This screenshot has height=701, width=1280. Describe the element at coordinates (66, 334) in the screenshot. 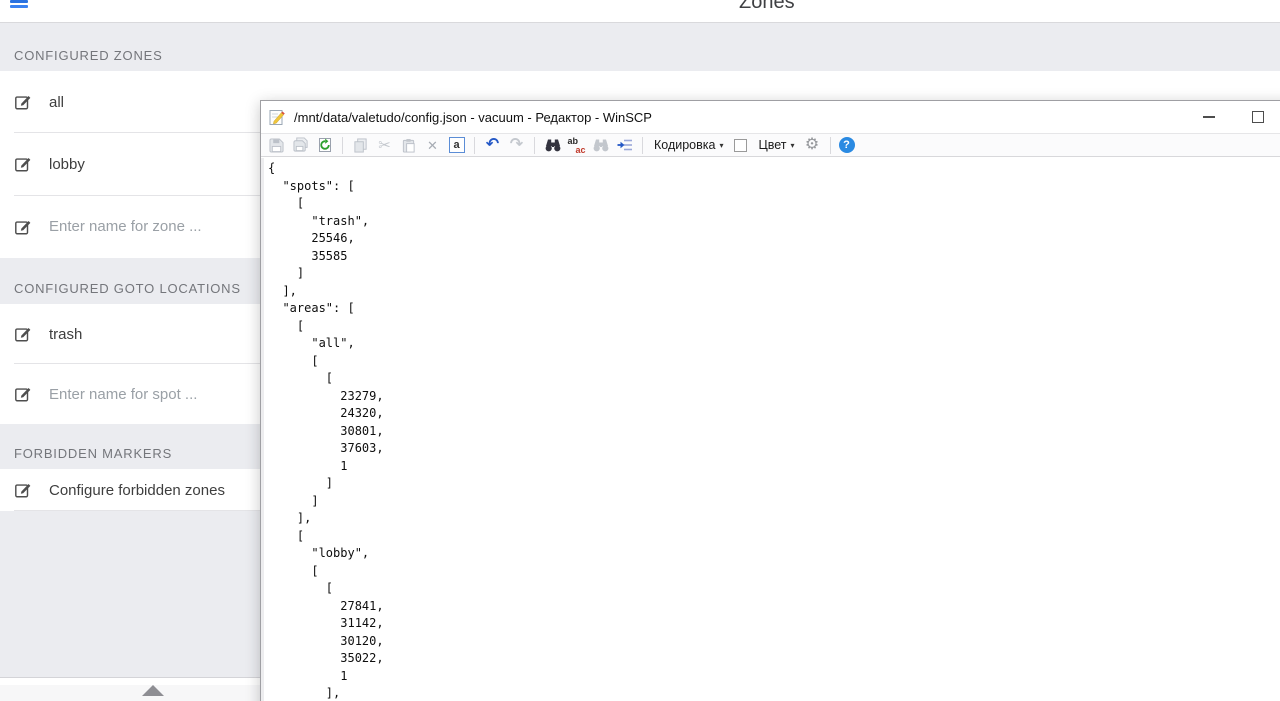

I see `spot-name: trash` at that location.